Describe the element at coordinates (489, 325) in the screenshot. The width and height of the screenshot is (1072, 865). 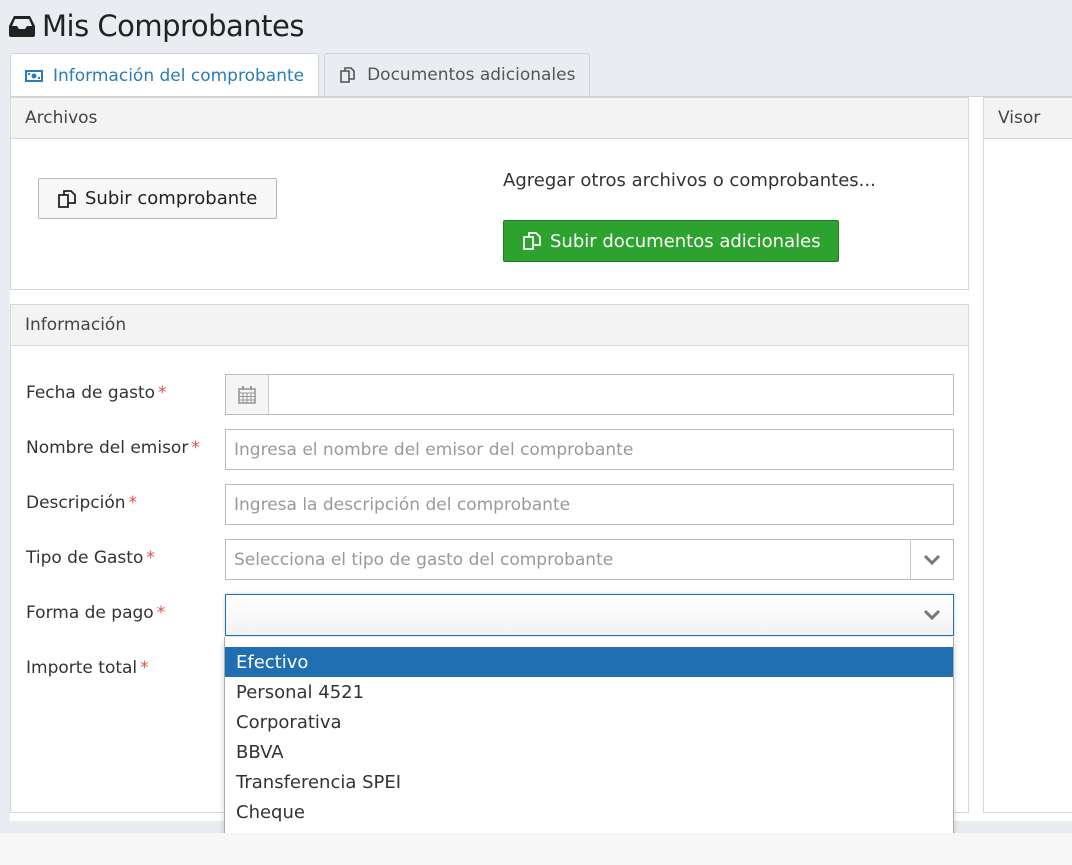
I see `informacion-heading: Información` at that location.